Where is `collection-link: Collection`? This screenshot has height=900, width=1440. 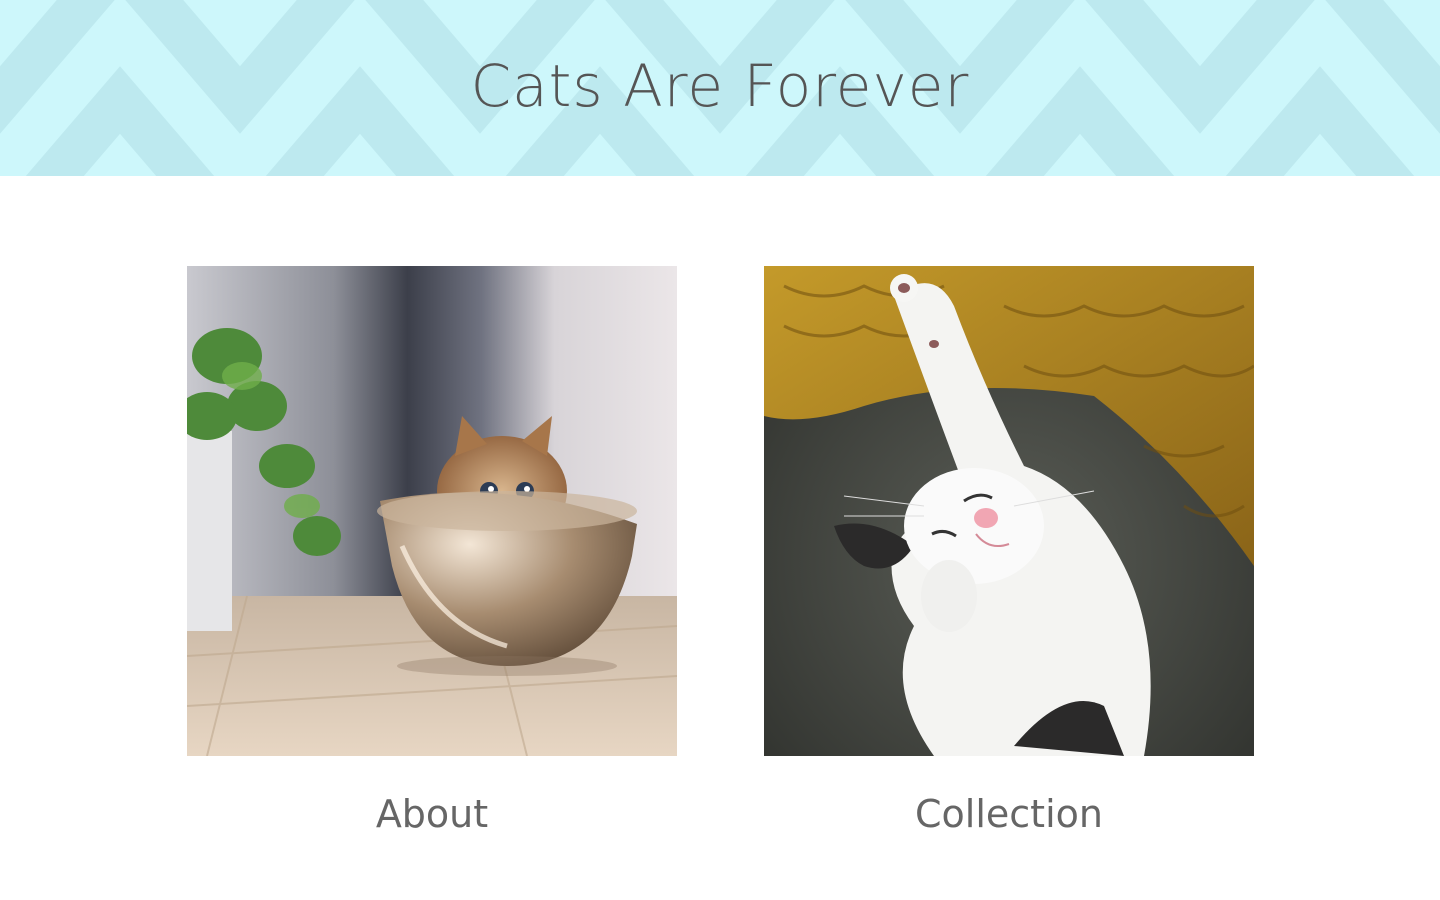 collection-link: Collection is located at coordinates (1009, 814).